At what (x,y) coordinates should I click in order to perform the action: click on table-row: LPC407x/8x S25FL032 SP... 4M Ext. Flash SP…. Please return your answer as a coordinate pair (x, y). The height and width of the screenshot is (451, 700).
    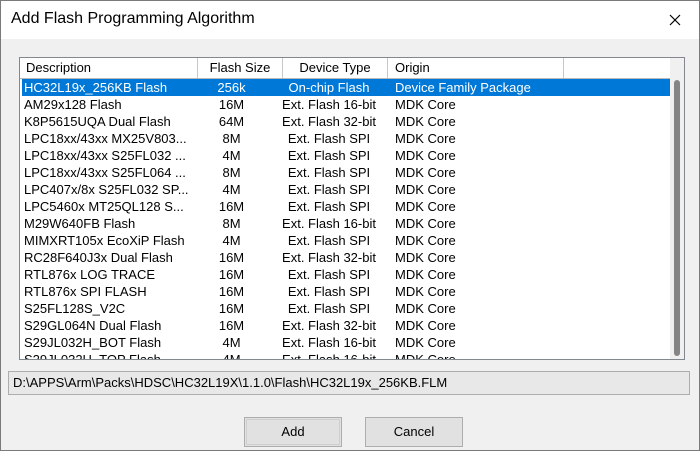
    Looking at the image, I should click on (346, 189).